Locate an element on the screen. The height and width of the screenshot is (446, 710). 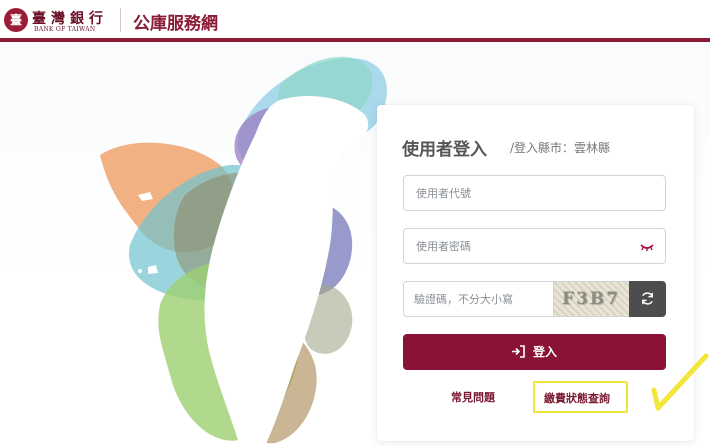
faq-link: 常見問題 is located at coordinates (473, 397).